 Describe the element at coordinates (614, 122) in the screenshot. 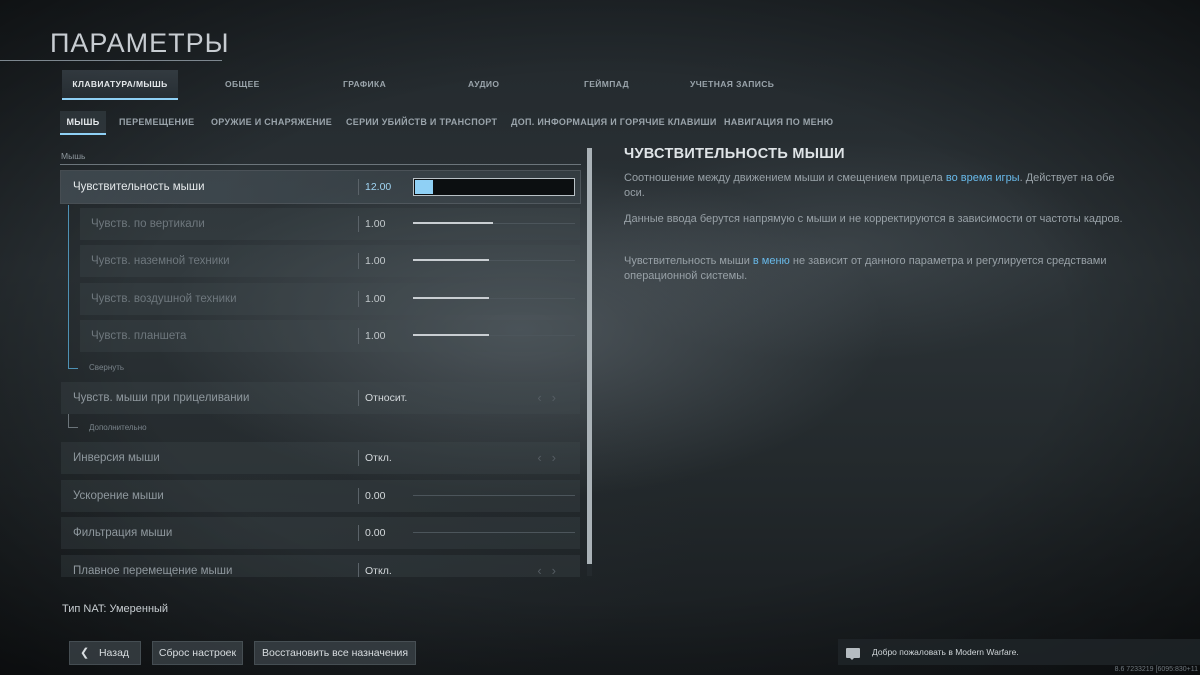

I see `subtab-extra-hotkeys: ДОП. ИНФОРМАЦИЯ И ГОРЯЧИЕ КЛАВИШИ` at that location.